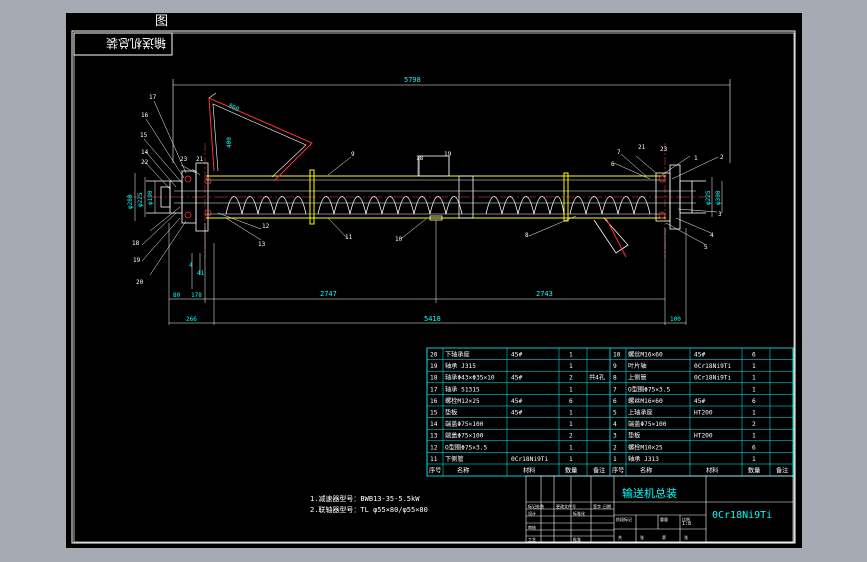 Image resolution: width=867 pixels, height=562 pixels. Describe the element at coordinates (536, 506) in the screenshot. I see `cell-mark: 标记处数` at that location.